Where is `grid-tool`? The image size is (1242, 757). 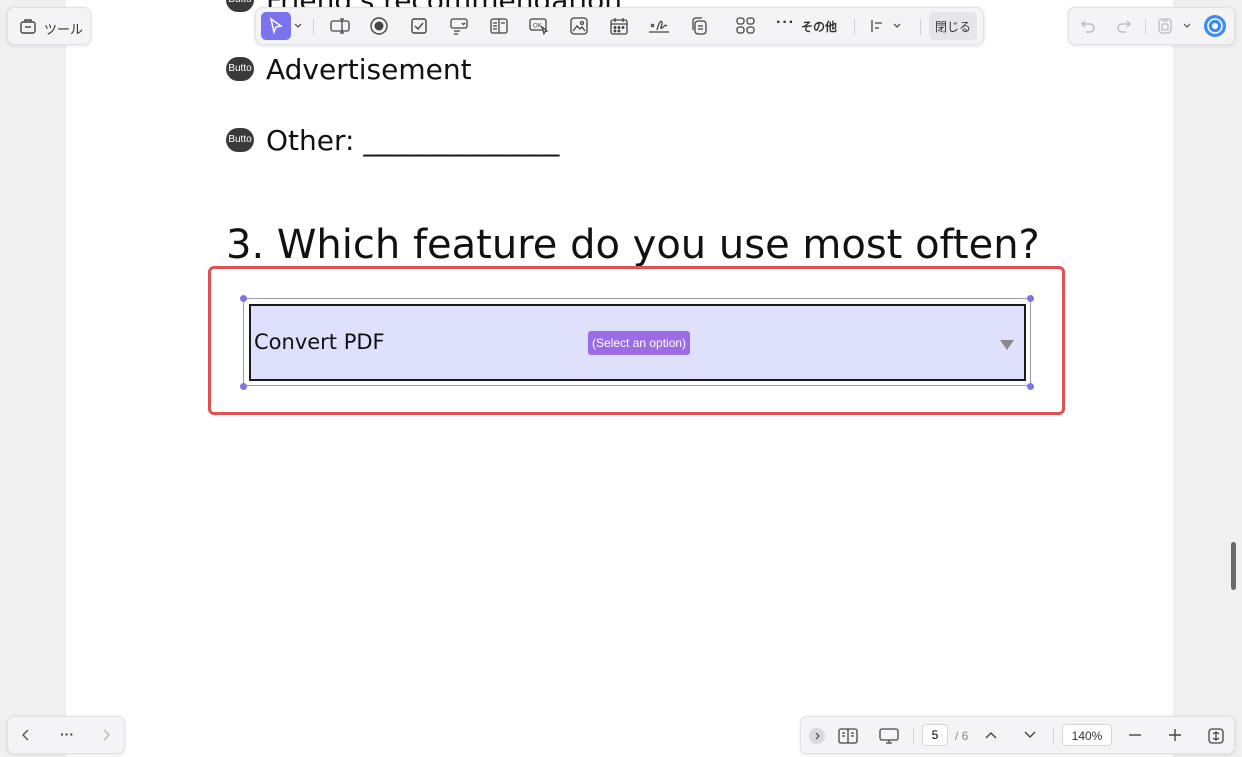 grid-tool is located at coordinates (746, 26).